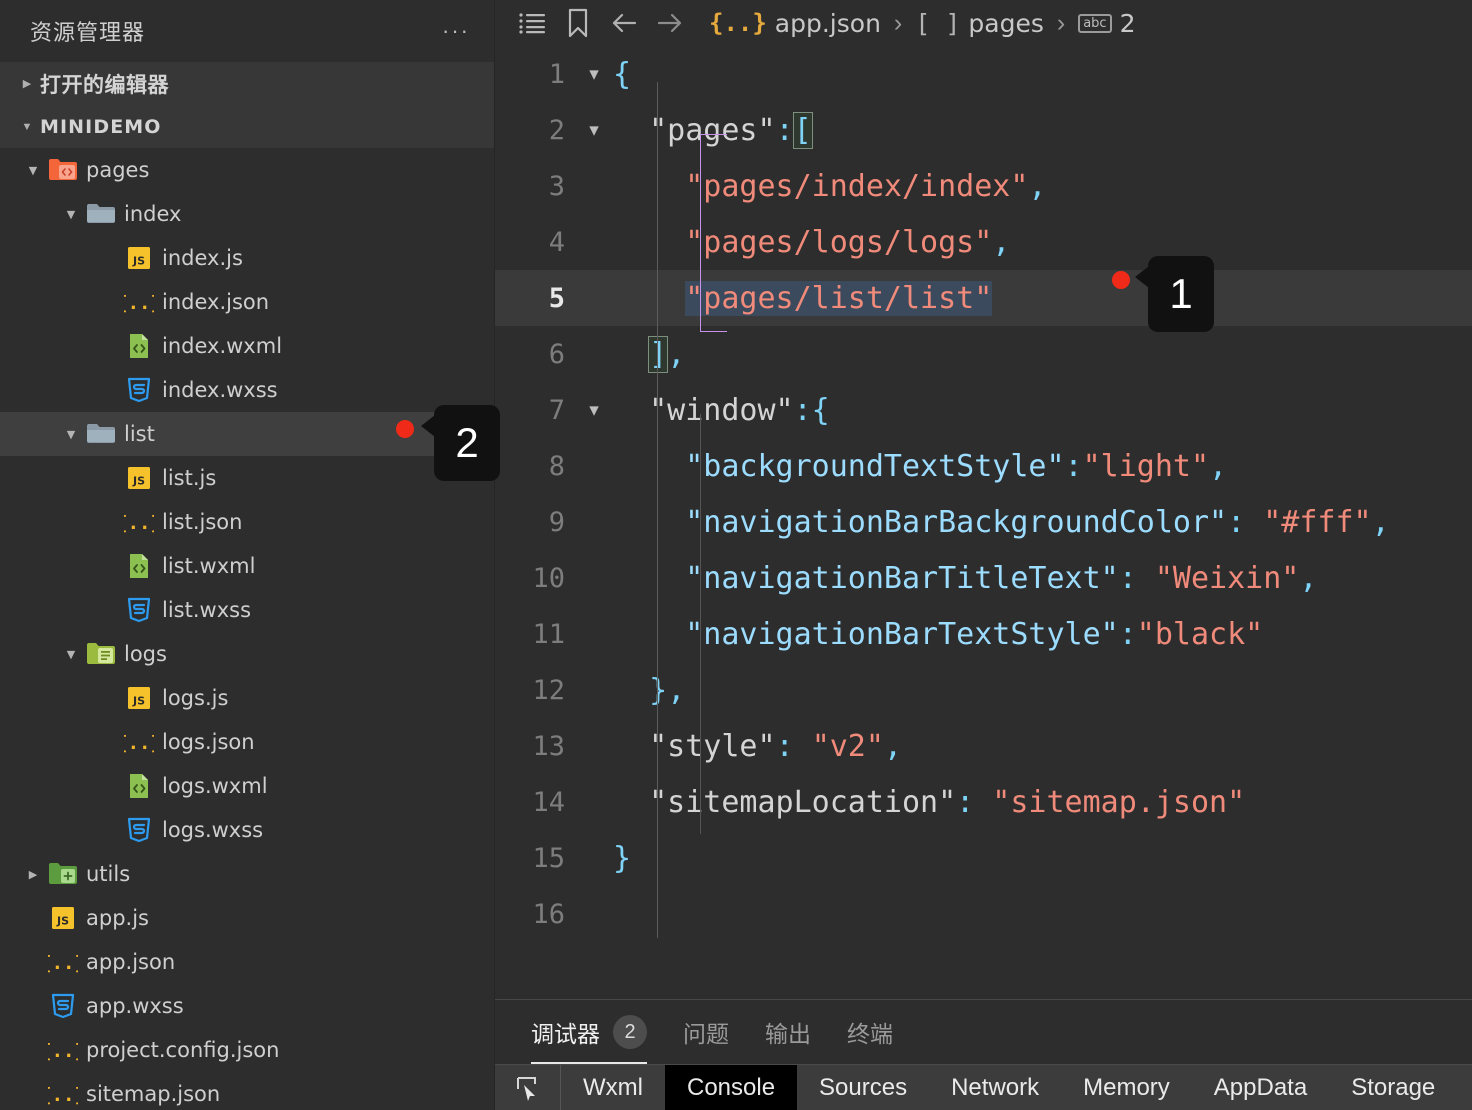  I want to click on code-line: 4 "pages/logs/logs",, so click(983, 242).